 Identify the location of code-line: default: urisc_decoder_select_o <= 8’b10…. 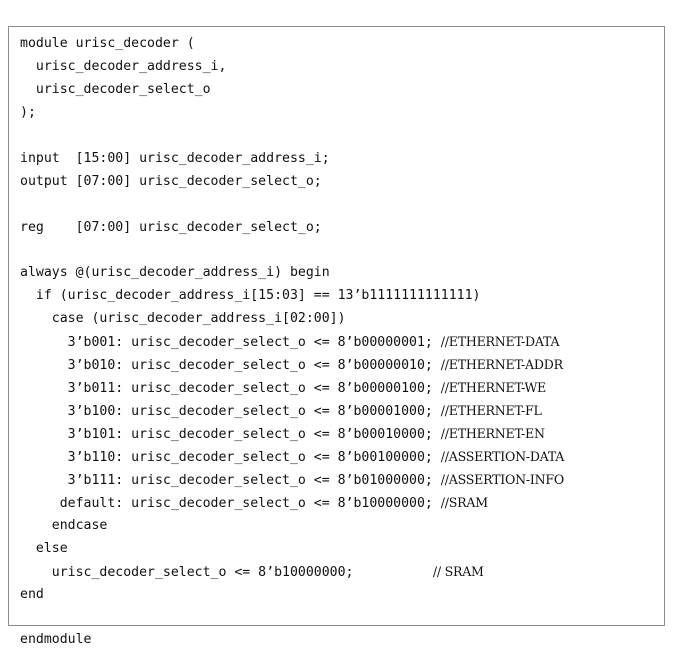
(292, 503).